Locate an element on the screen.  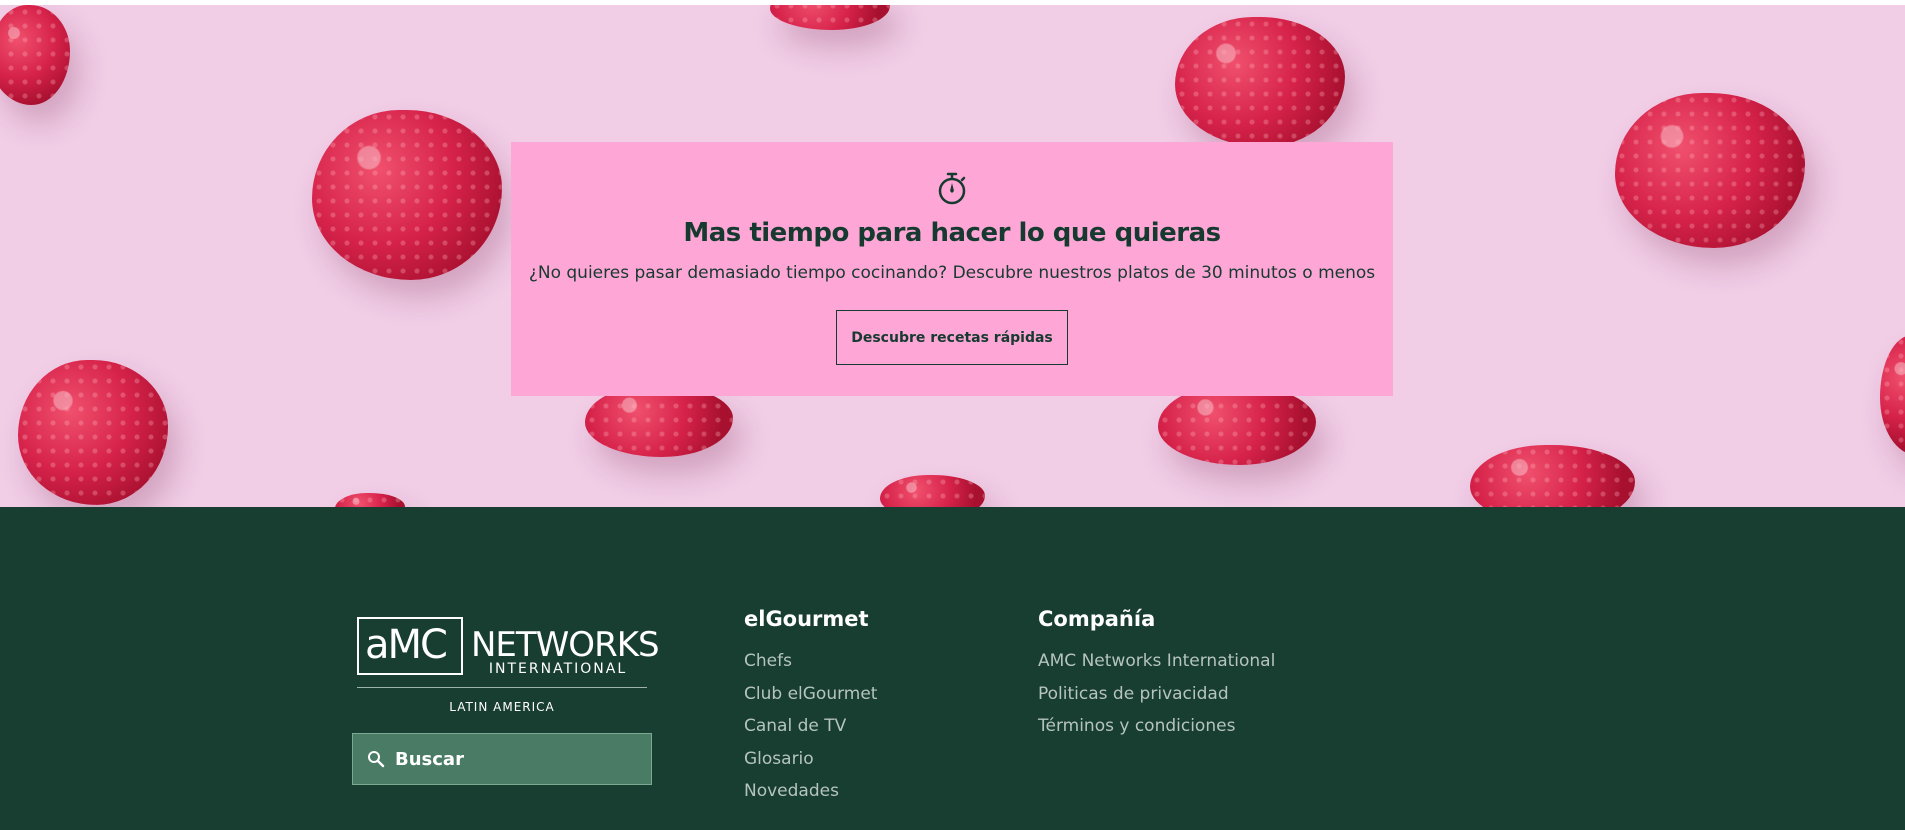
footer-column-heading: elGourmet is located at coordinates (806, 619).